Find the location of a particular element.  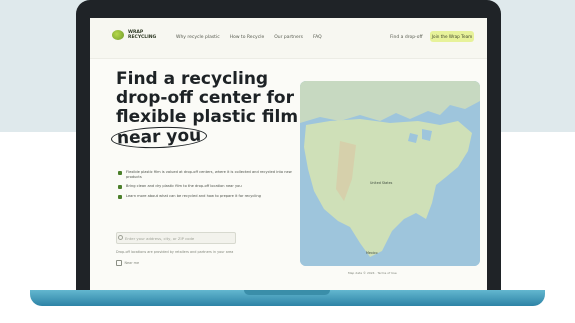

title-line-1: Find a recycling is located at coordinates (192, 79).